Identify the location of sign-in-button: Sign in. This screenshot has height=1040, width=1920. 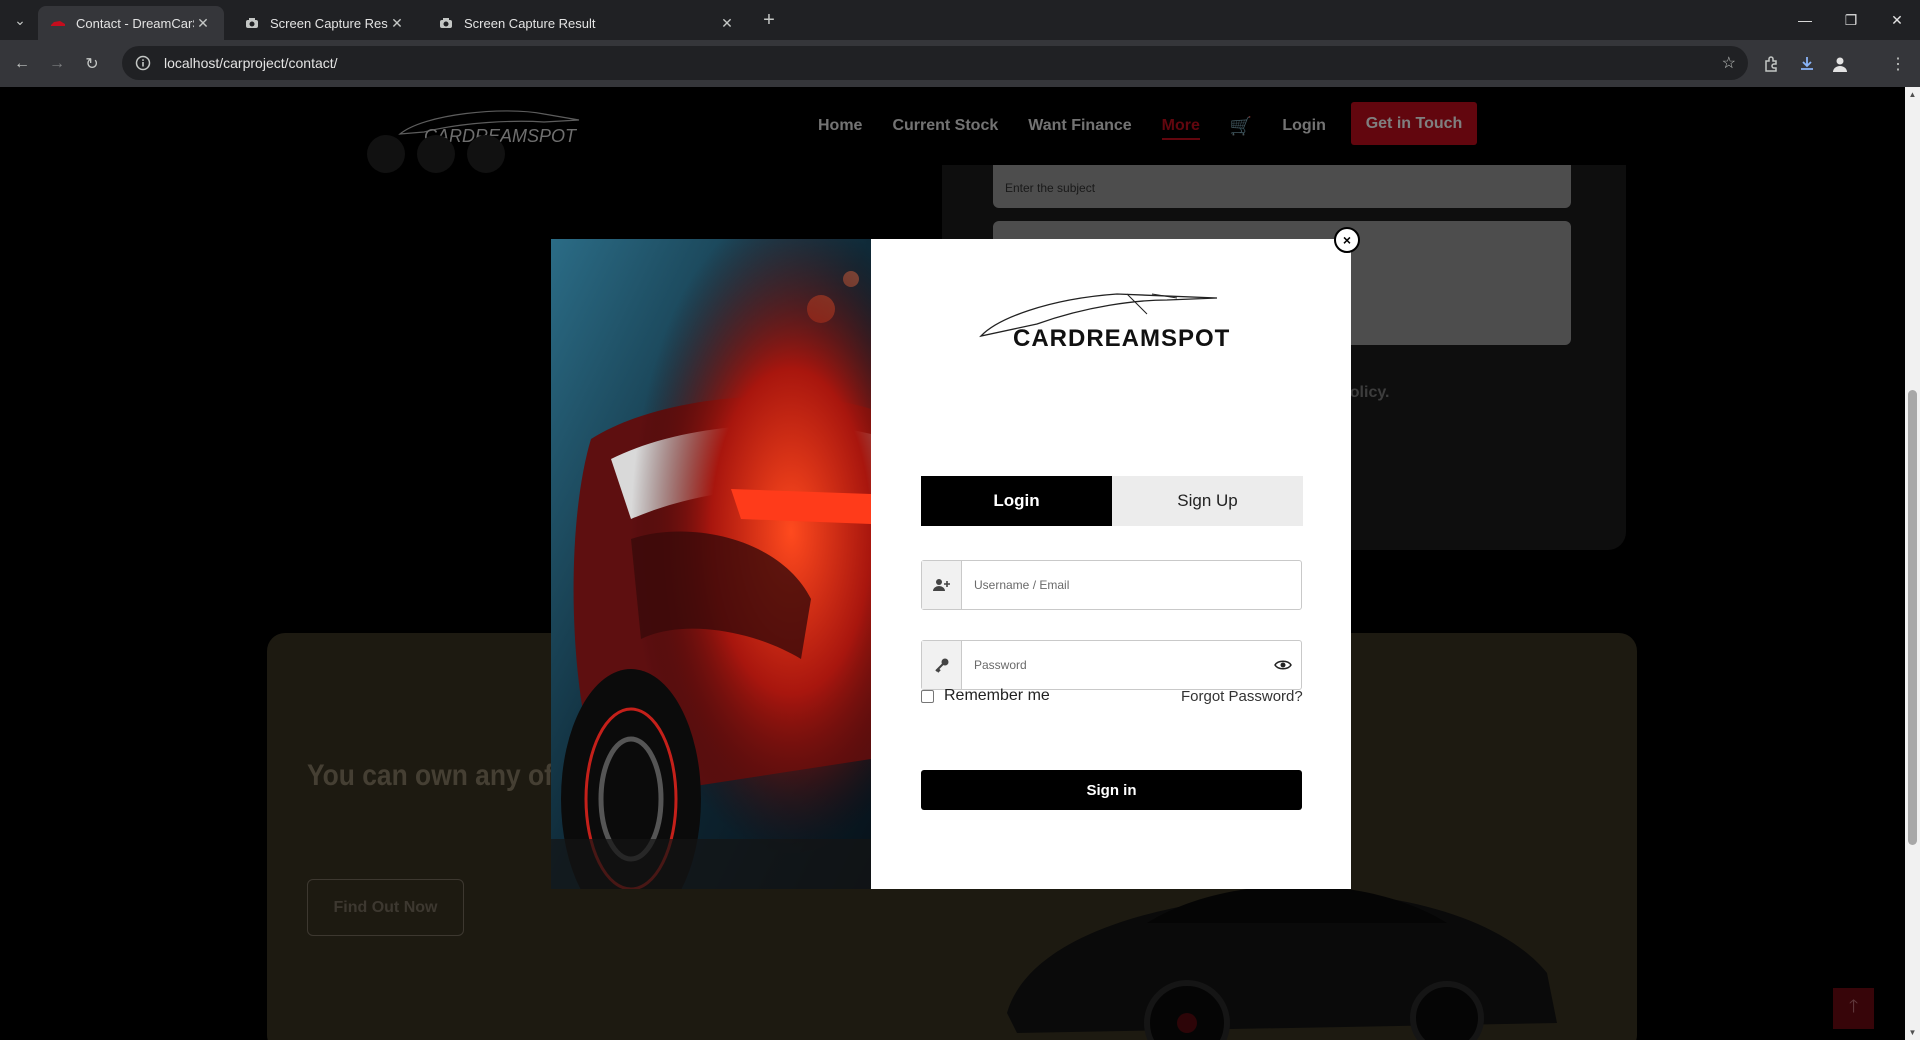
(1111, 790).